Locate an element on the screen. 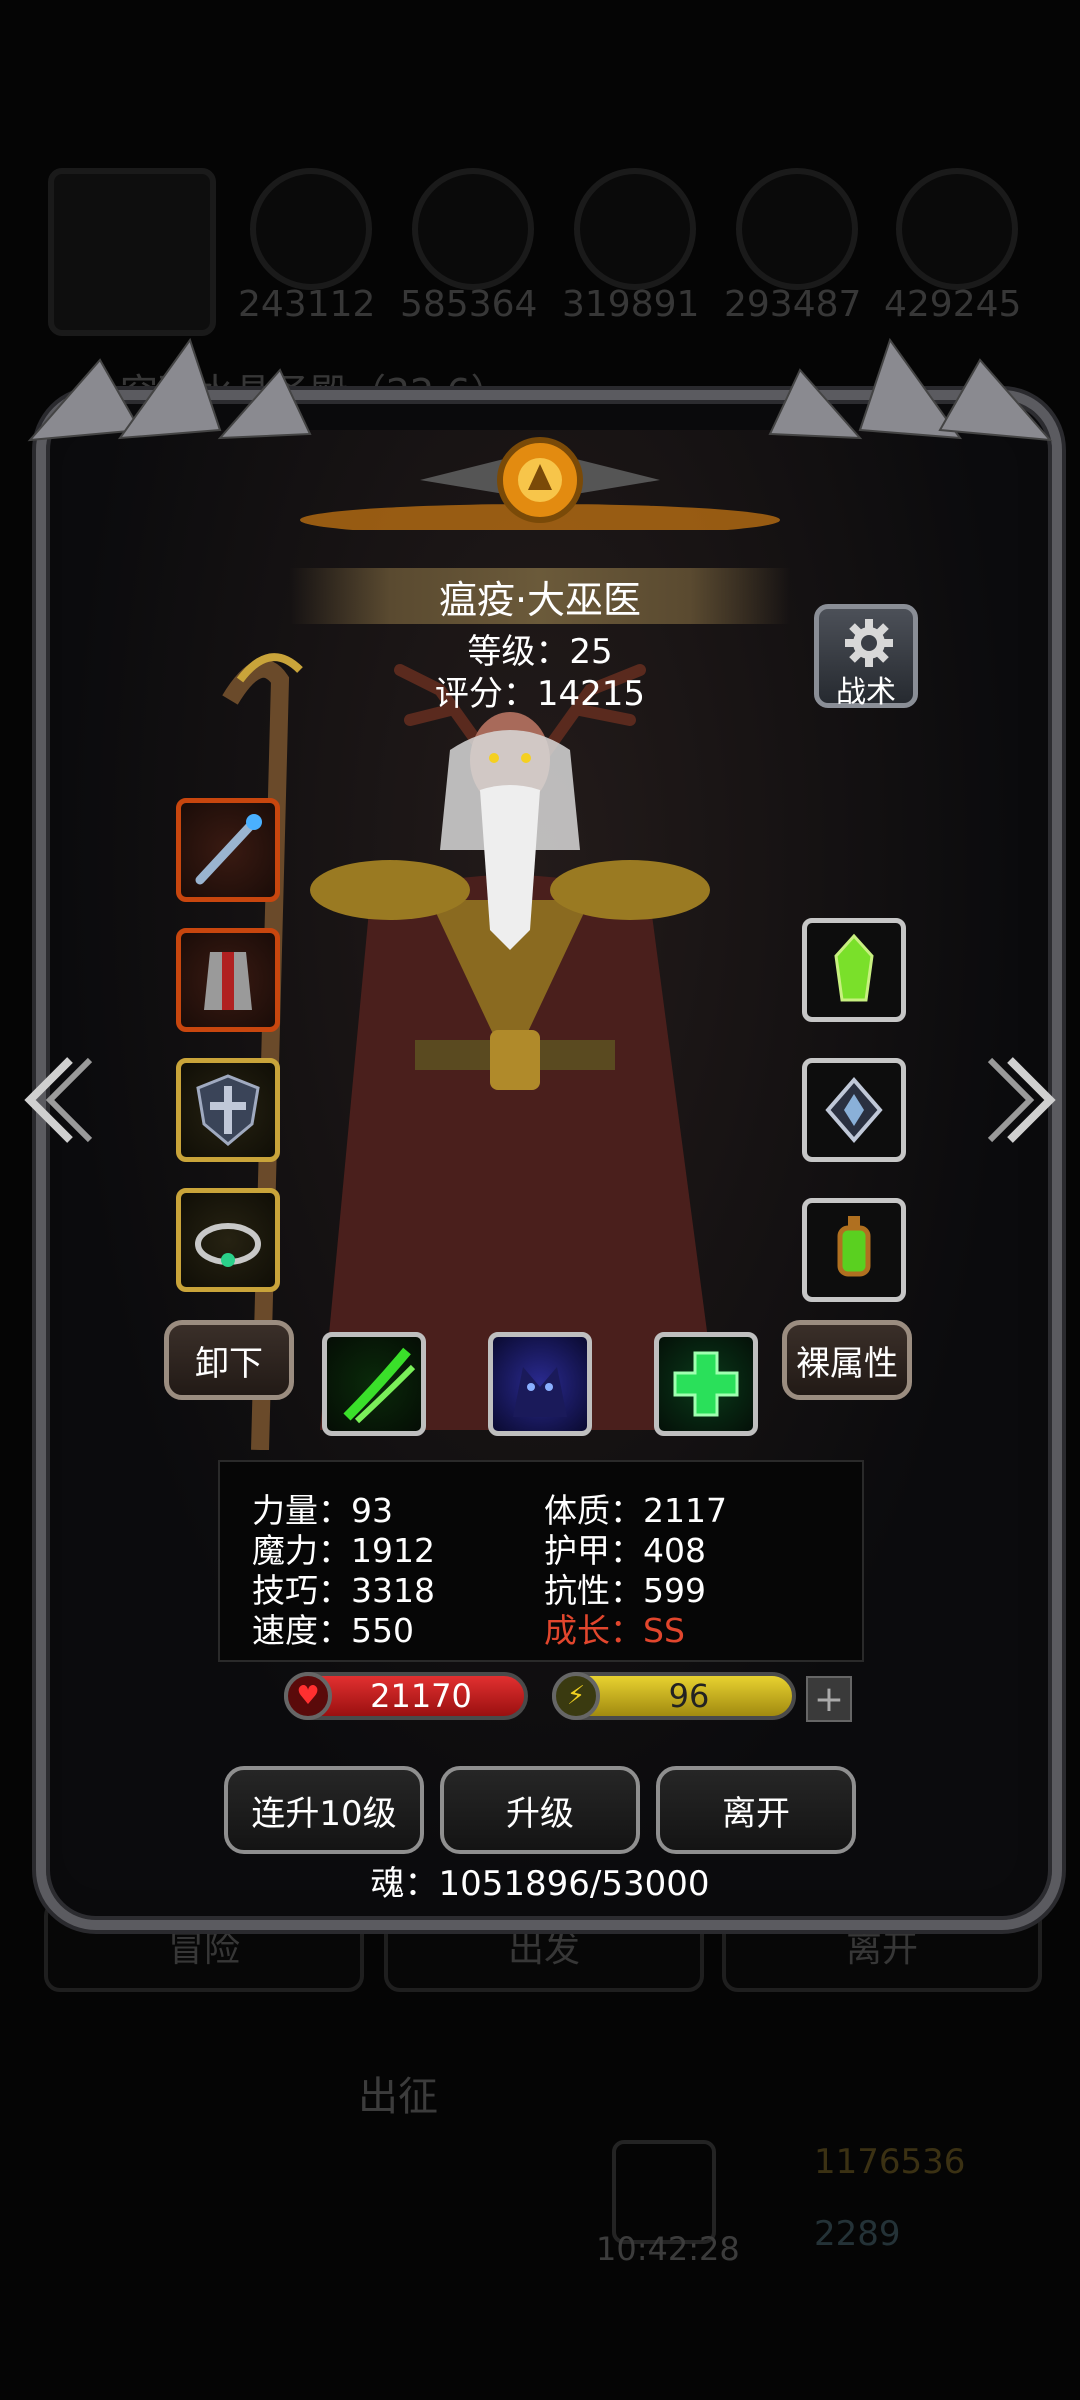 This screenshot has height=2400, width=1080. heal-cross-icon is located at coordinates (706, 1384).